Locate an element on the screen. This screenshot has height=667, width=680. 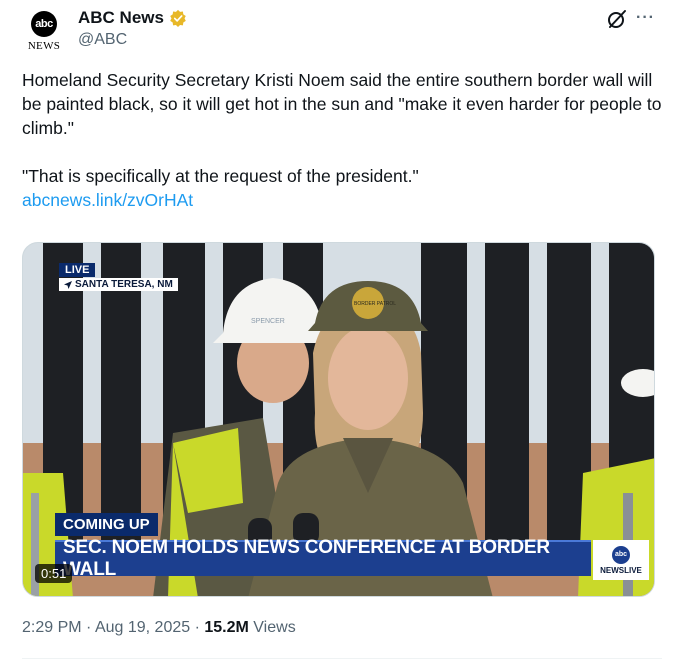
handle: @ABC is located at coordinates (102, 40).